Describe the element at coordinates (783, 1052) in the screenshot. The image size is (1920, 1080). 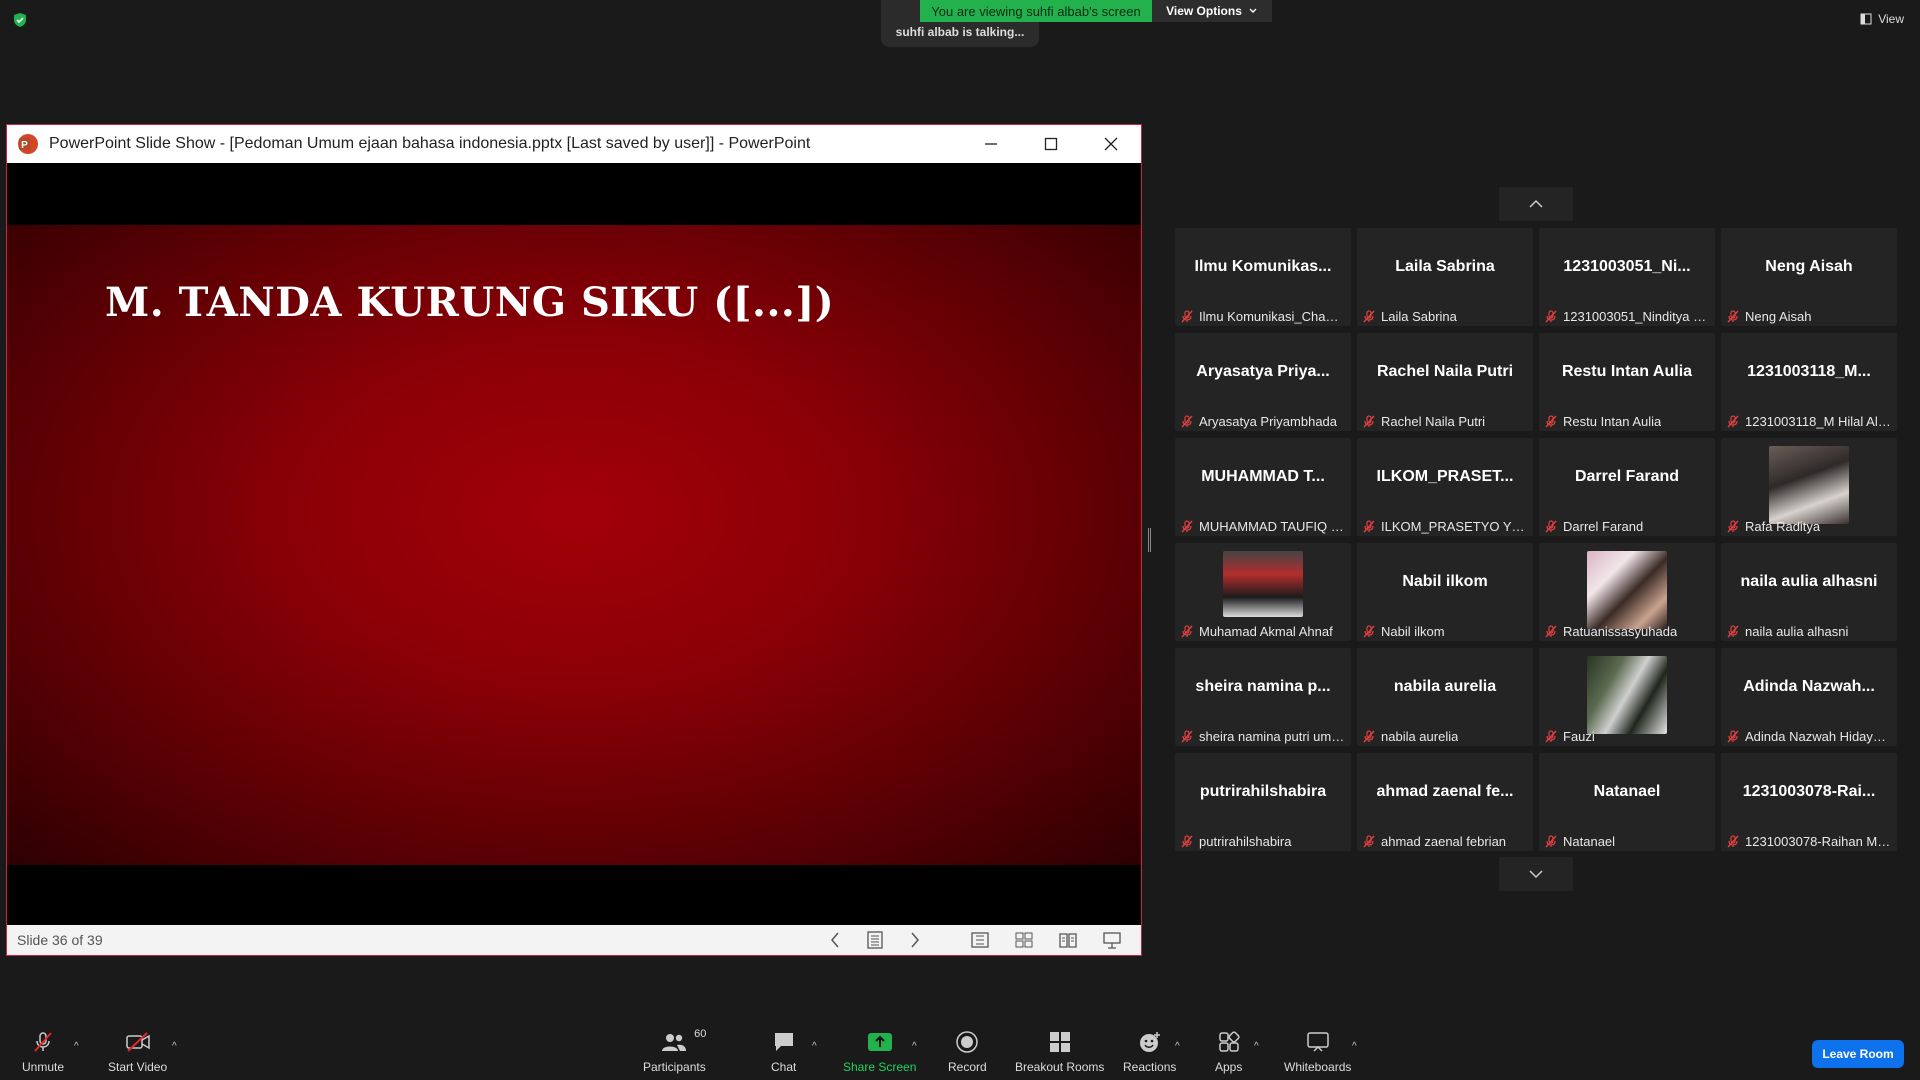
I see `chat-button: Chat` at that location.